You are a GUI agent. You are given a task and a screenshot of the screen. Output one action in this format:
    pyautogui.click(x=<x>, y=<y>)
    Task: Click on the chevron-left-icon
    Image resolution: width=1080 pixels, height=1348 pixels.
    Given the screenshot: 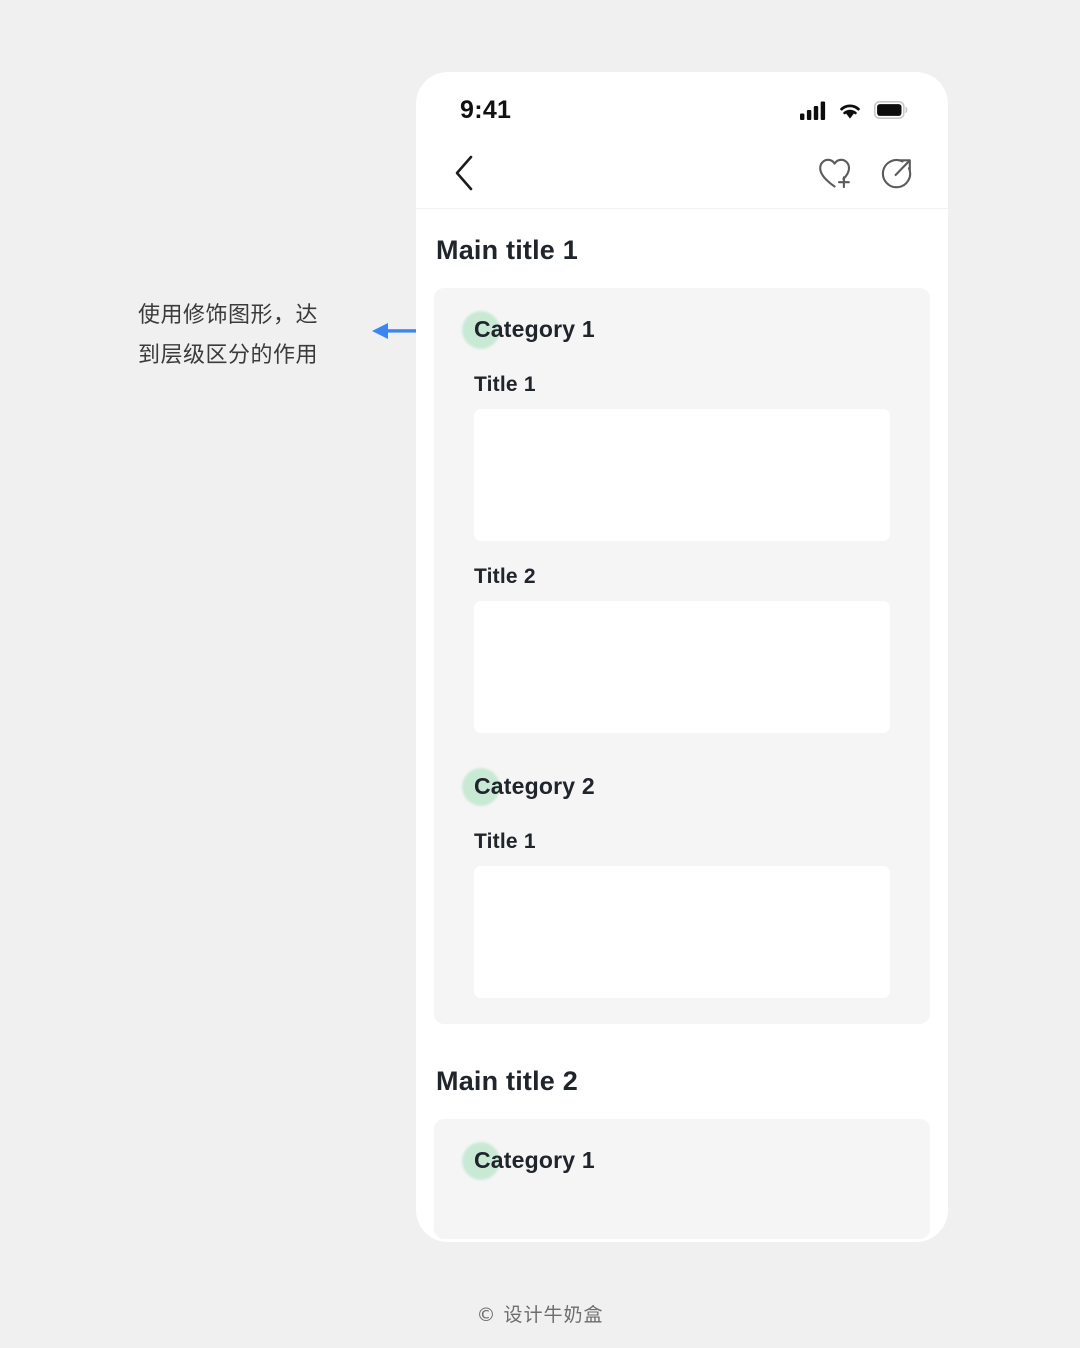 What is the action you would take?
    pyautogui.click(x=464, y=173)
    